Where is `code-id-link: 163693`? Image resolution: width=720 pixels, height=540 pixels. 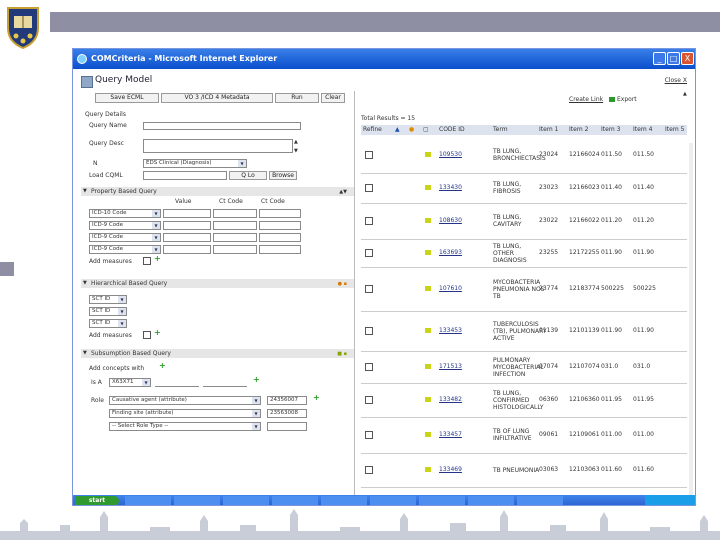 code-id-link: 163693 is located at coordinates (450, 252).